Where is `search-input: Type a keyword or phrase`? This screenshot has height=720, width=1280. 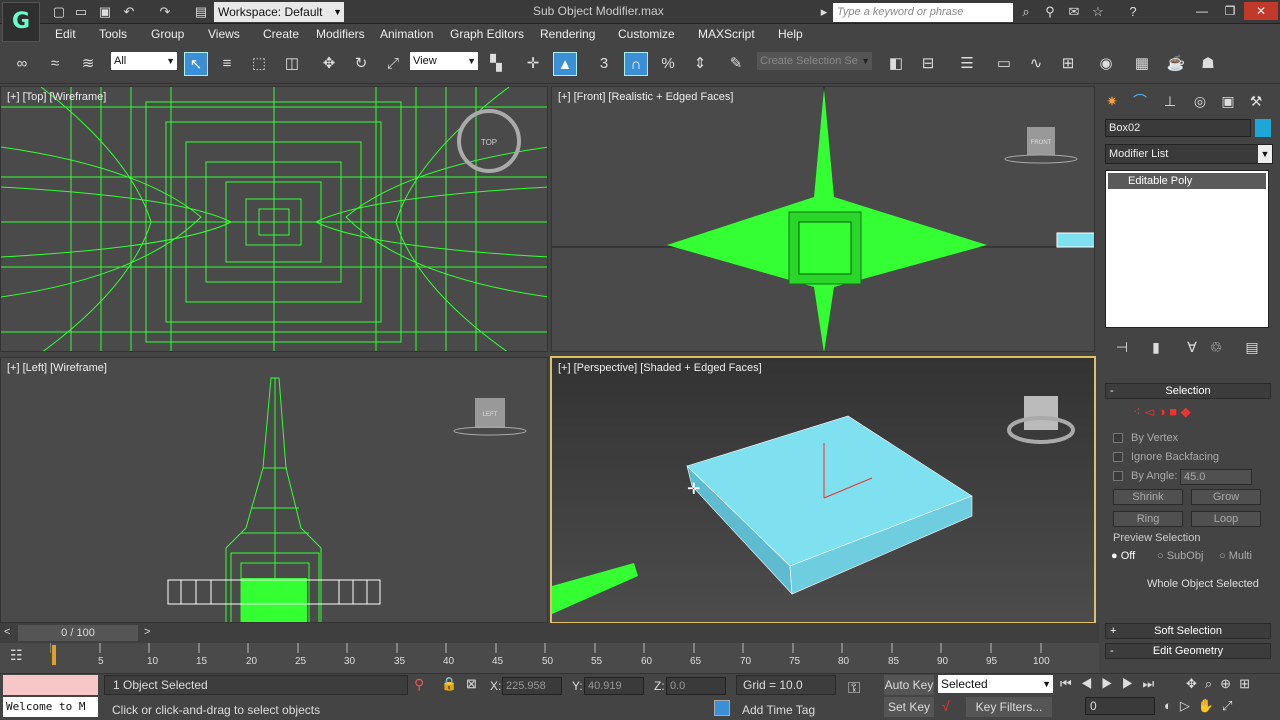
search-input: Type a keyword or phrase is located at coordinates (923, 12).